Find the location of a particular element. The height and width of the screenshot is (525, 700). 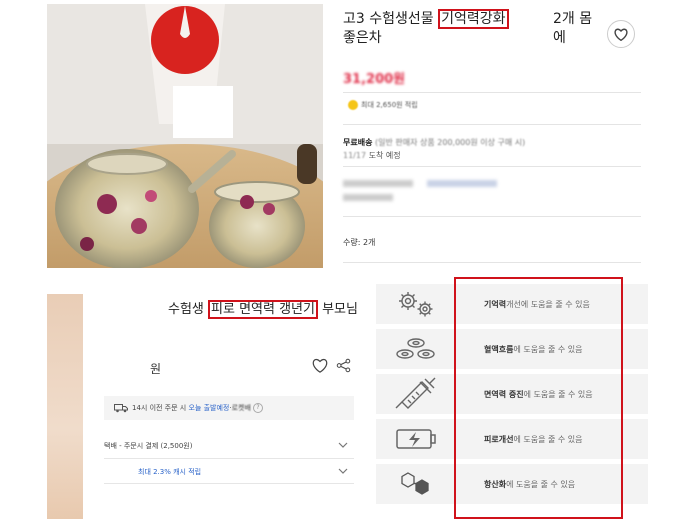

delivery-info-box: 14시 이전 주문 시 오늘 출발예정 · 로켓배 ? is located at coordinates (229, 408).